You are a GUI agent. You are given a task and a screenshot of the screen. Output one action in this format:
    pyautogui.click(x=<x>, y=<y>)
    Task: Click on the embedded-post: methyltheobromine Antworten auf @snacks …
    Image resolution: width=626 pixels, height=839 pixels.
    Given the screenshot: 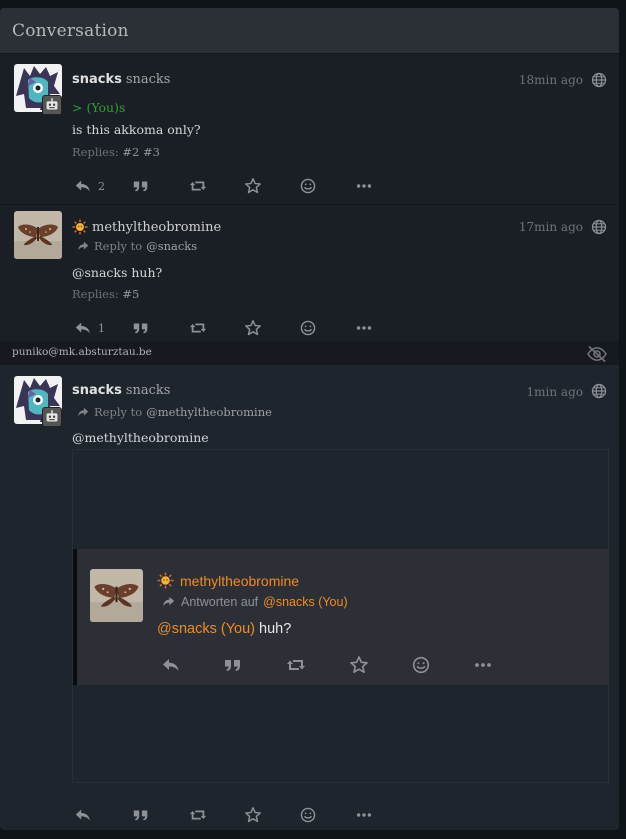 What is the action you would take?
    pyautogui.click(x=341, y=617)
    